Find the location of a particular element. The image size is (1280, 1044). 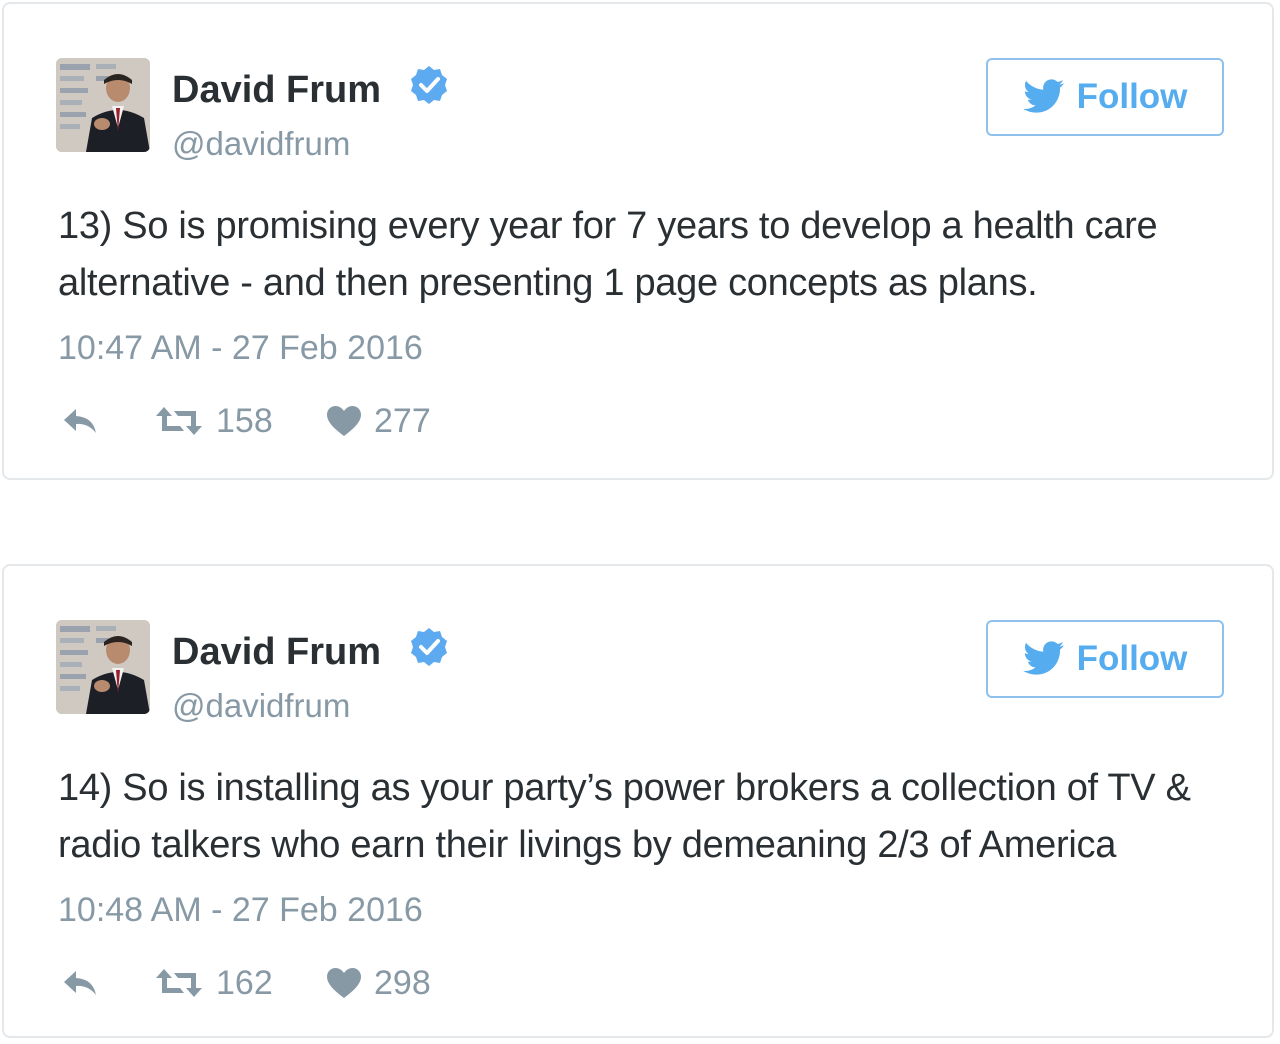

tweet-timestamp: 10:48 AM - 27 Feb 2016 is located at coordinates (240, 910).